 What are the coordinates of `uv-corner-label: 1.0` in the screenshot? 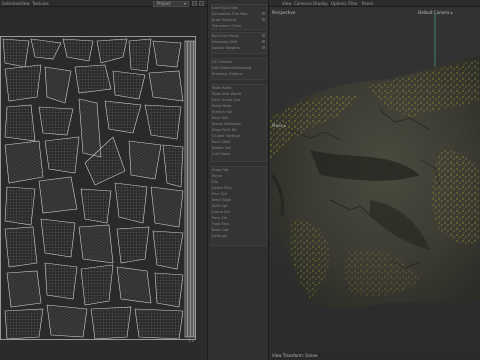 It's located at (191, 340).